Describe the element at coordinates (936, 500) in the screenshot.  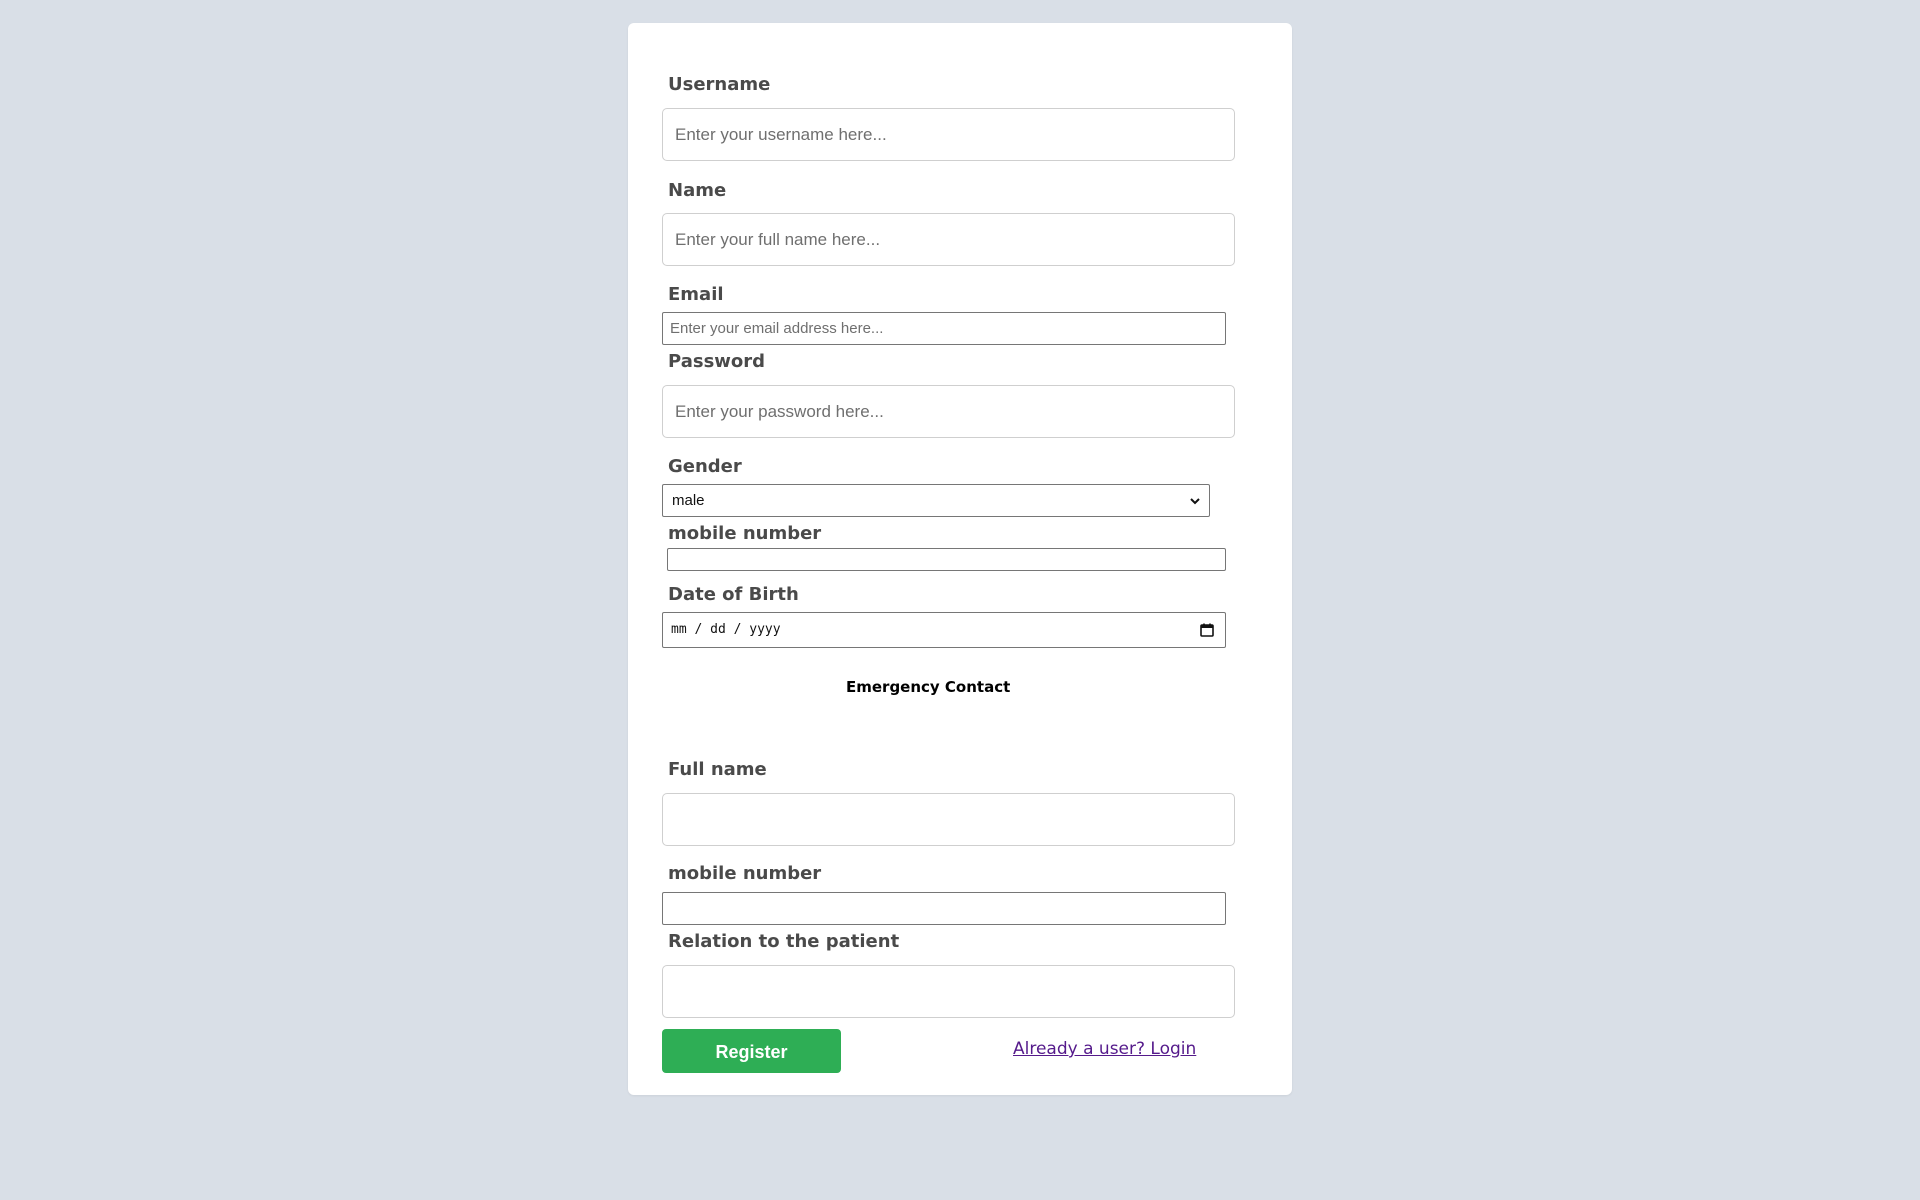
I see `gender-select: male` at that location.